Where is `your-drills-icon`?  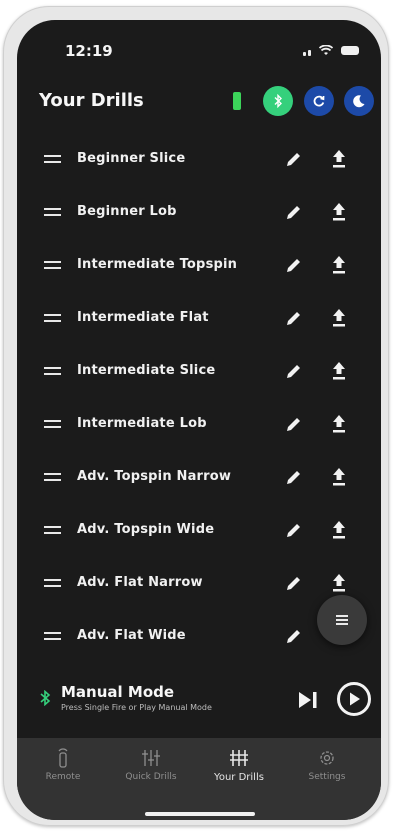
your-drills-icon is located at coordinates (239, 758).